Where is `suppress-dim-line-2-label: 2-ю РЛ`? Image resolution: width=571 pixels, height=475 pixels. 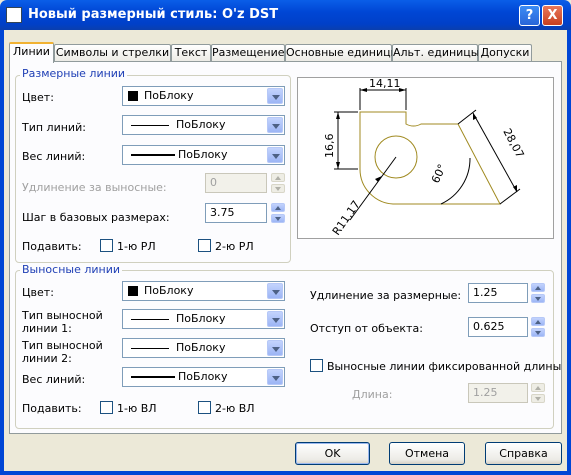
suppress-dim-line-2-label: 2-ю РЛ is located at coordinates (234, 246).